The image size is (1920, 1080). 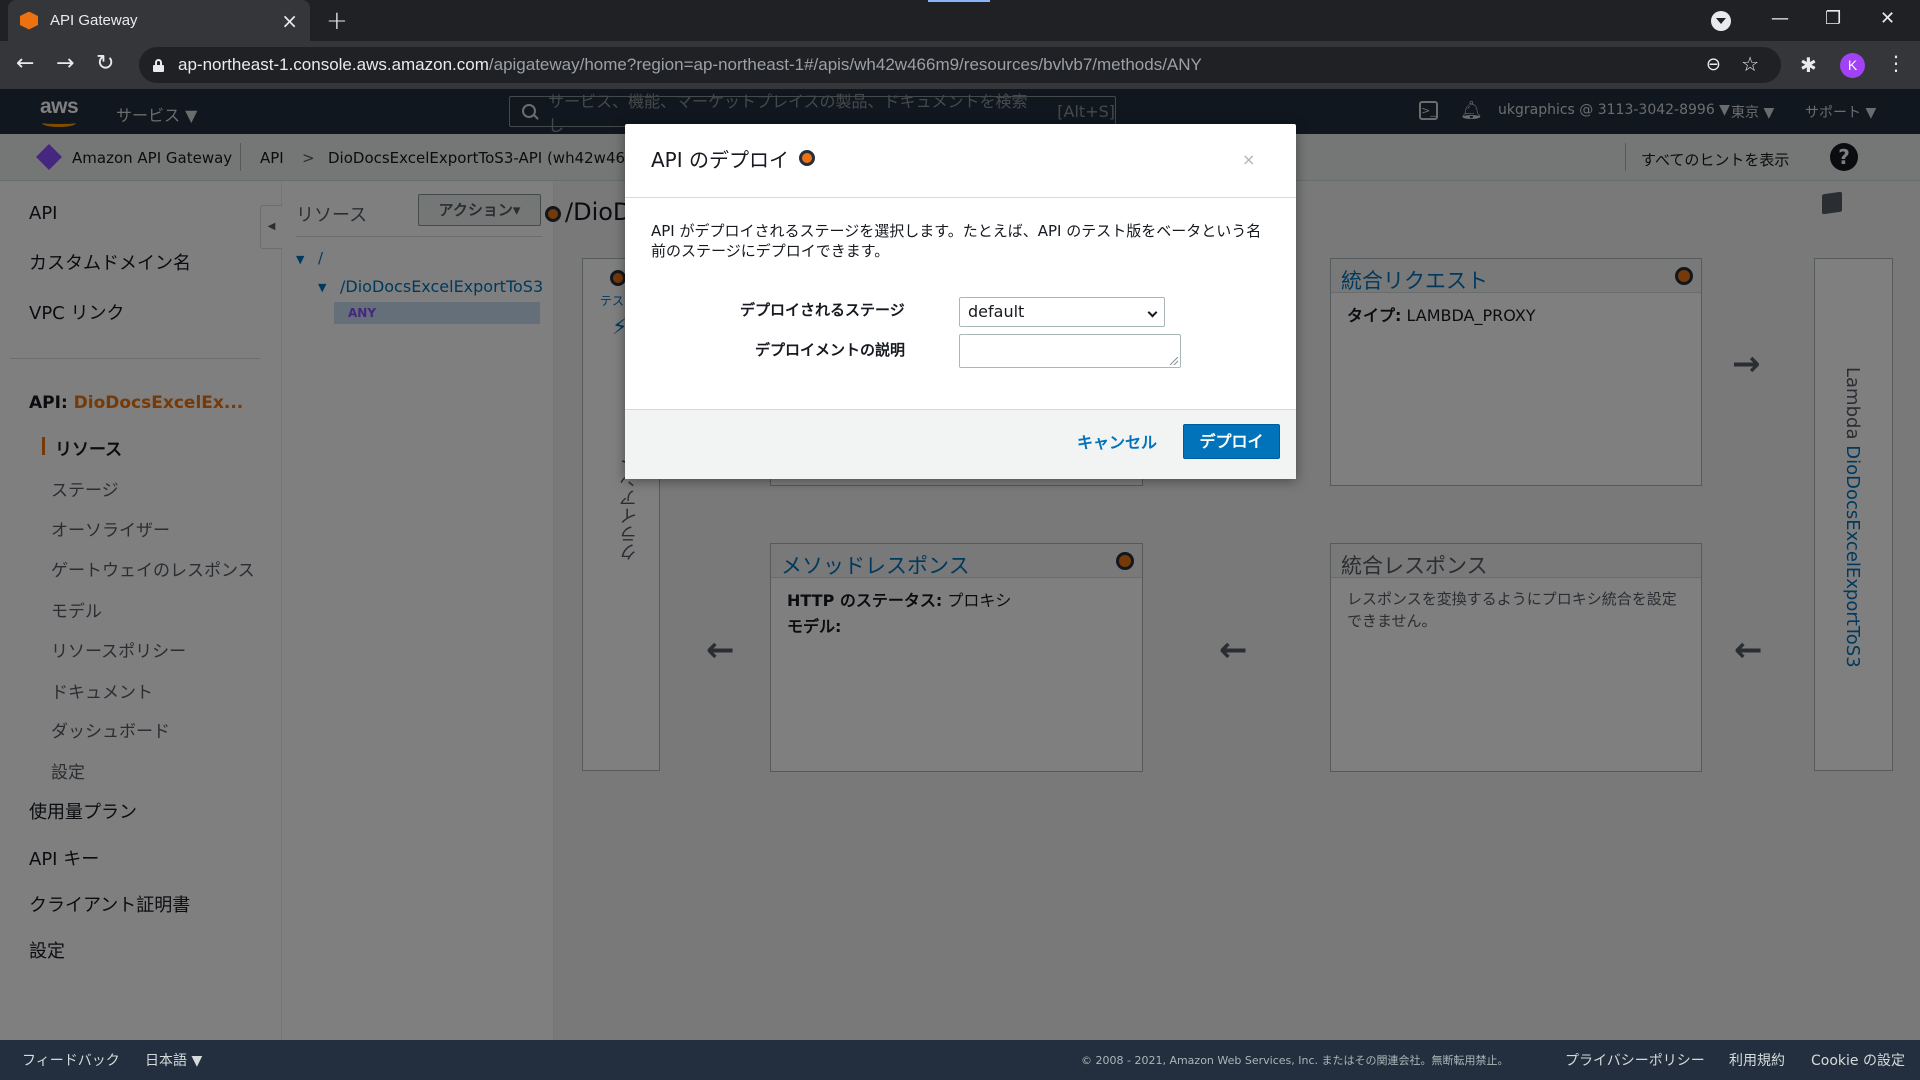 I want to click on privacy-link: プライバシーポリシー, so click(x=1635, y=1060).